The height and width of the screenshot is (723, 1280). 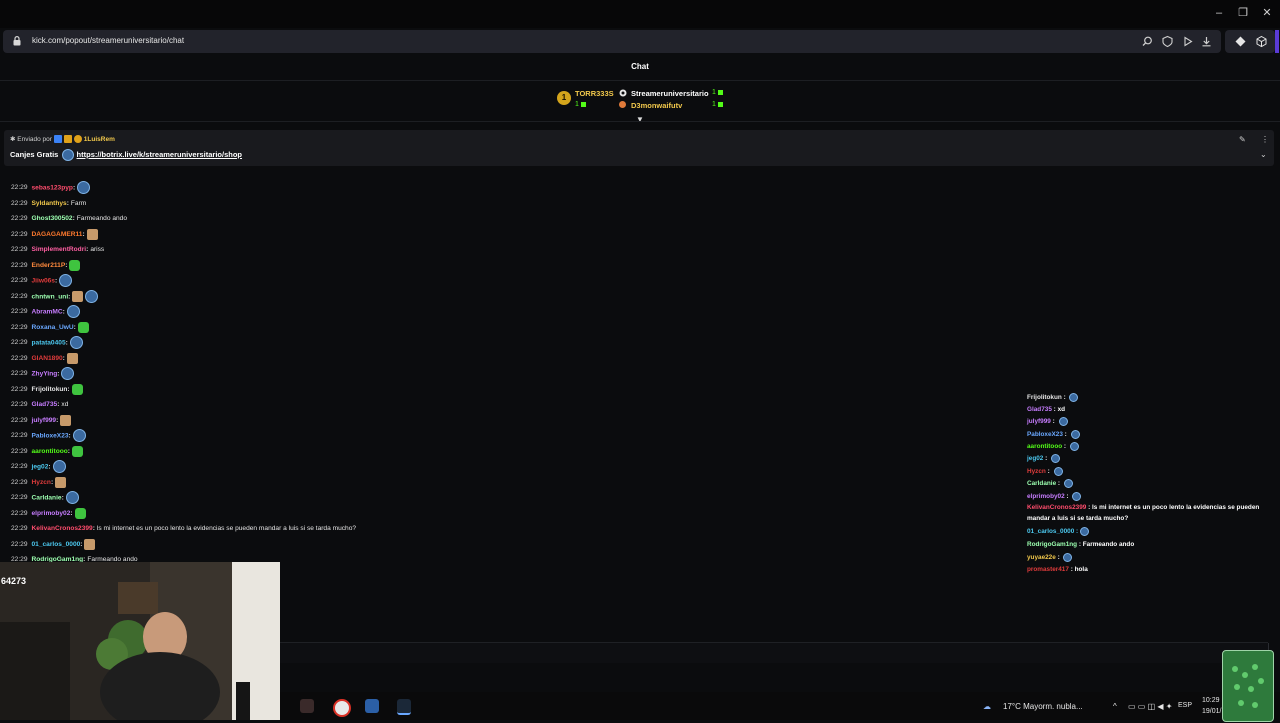 What do you see at coordinates (1267, 13) in the screenshot?
I see `close-icon: ✕` at bounding box center [1267, 13].